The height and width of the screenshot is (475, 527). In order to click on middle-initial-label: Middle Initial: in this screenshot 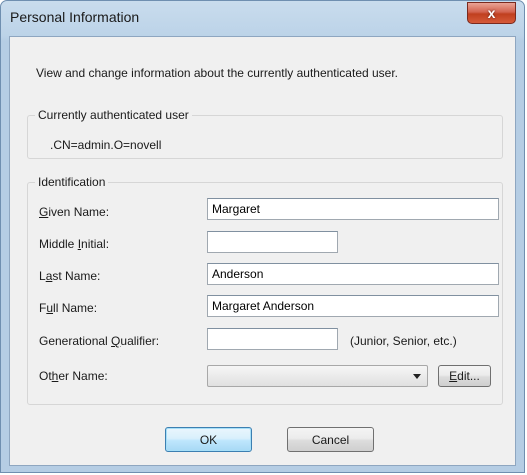, I will do `click(74, 244)`.